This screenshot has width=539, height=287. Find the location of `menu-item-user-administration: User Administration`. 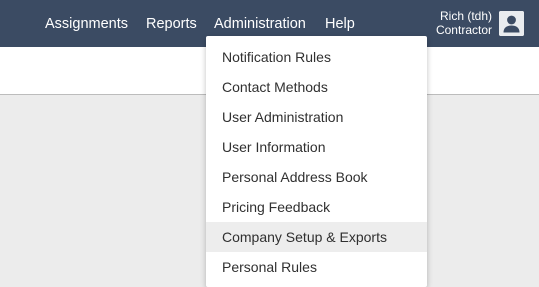

menu-item-user-administration: User Administration is located at coordinates (316, 117).